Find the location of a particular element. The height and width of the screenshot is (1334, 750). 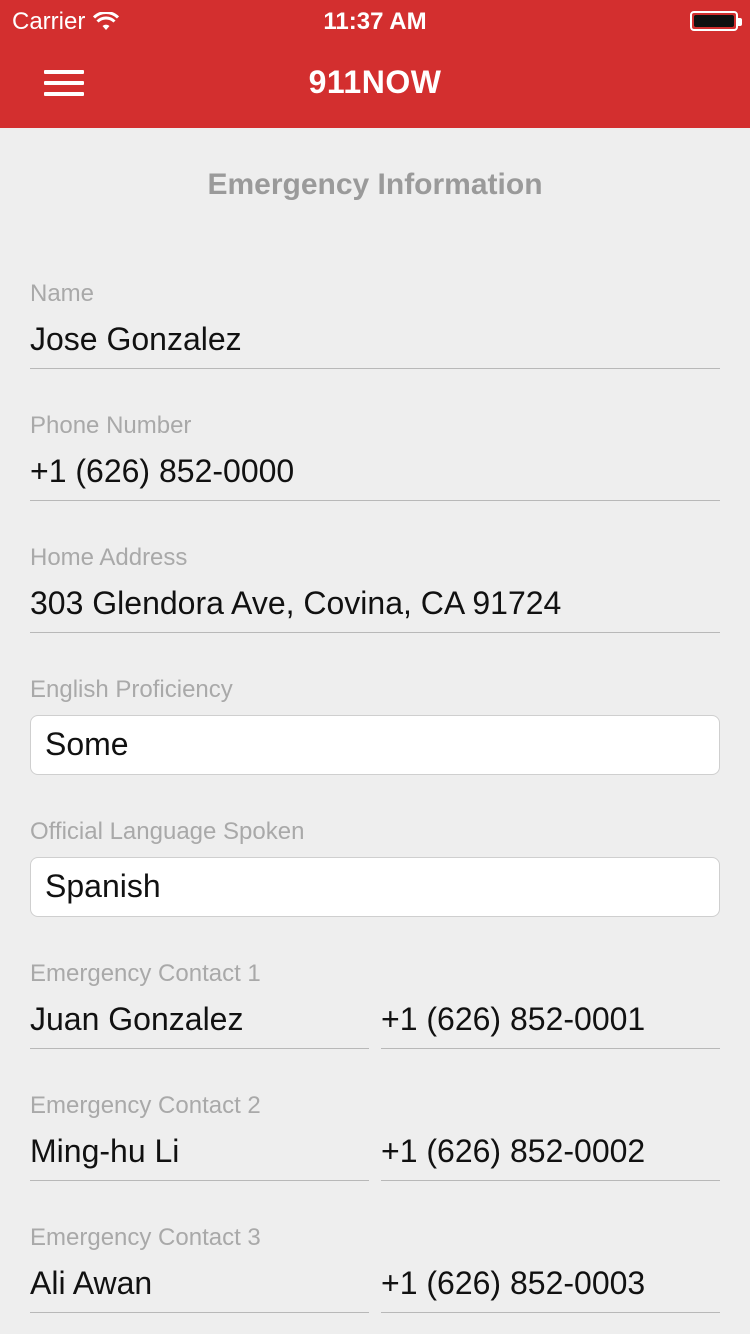

emergency-contact-2-label: Emergency Contact 2 is located at coordinates (145, 1105).